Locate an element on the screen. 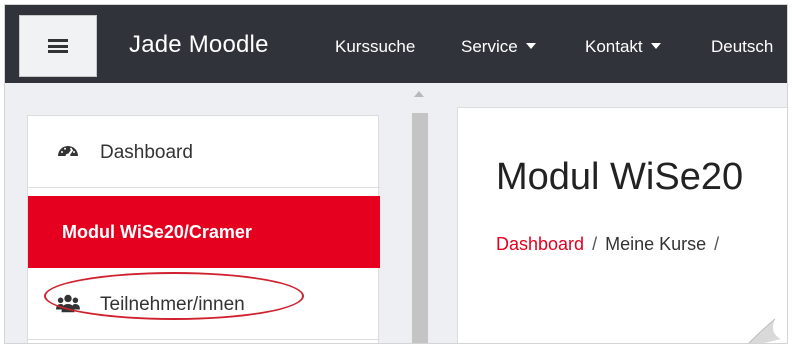 This screenshot has height=347, width=792. site-brand: Jade Moodle is located at coordinates (199, 45).